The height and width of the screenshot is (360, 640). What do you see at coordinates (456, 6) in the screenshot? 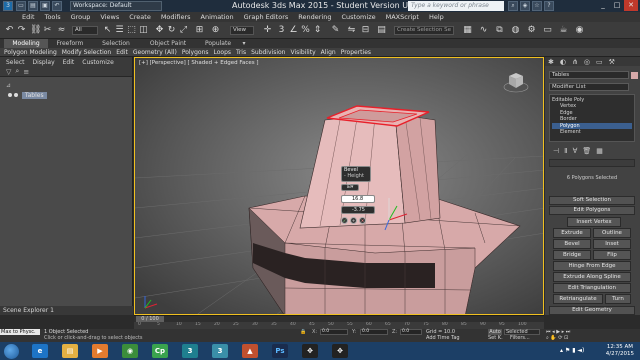
I see `search-input: Type a keyword or phrase` at bounding box center [456, 6].